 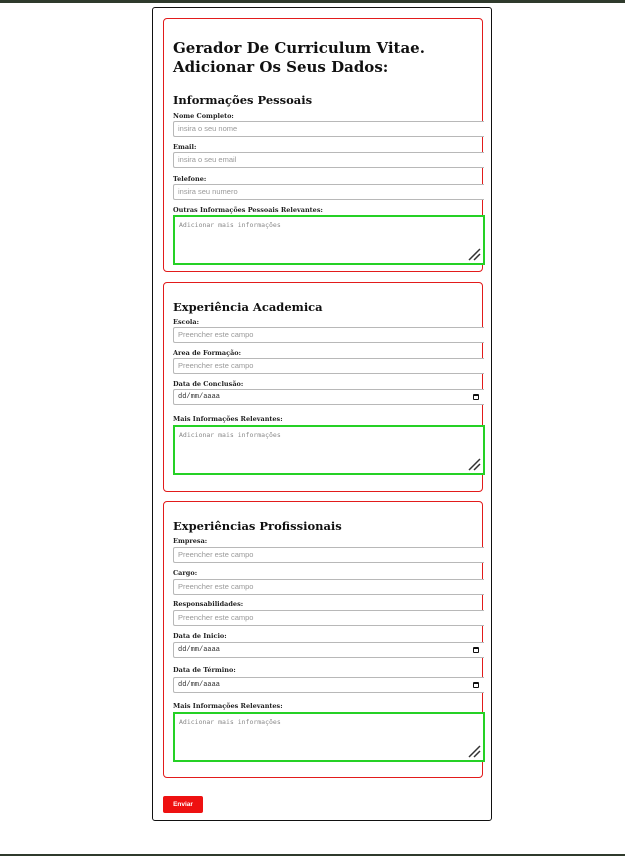 I want to click on end-date-label: Data de Término:, so click(x=204, y=670).